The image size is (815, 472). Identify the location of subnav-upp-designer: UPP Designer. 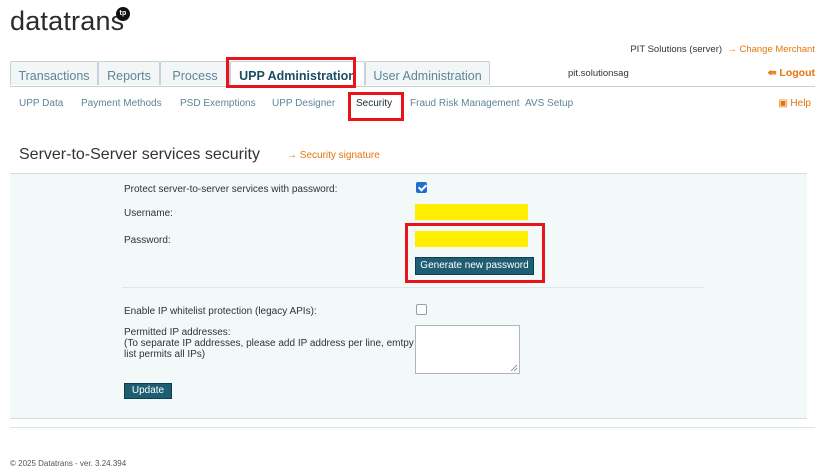
(303, 103).